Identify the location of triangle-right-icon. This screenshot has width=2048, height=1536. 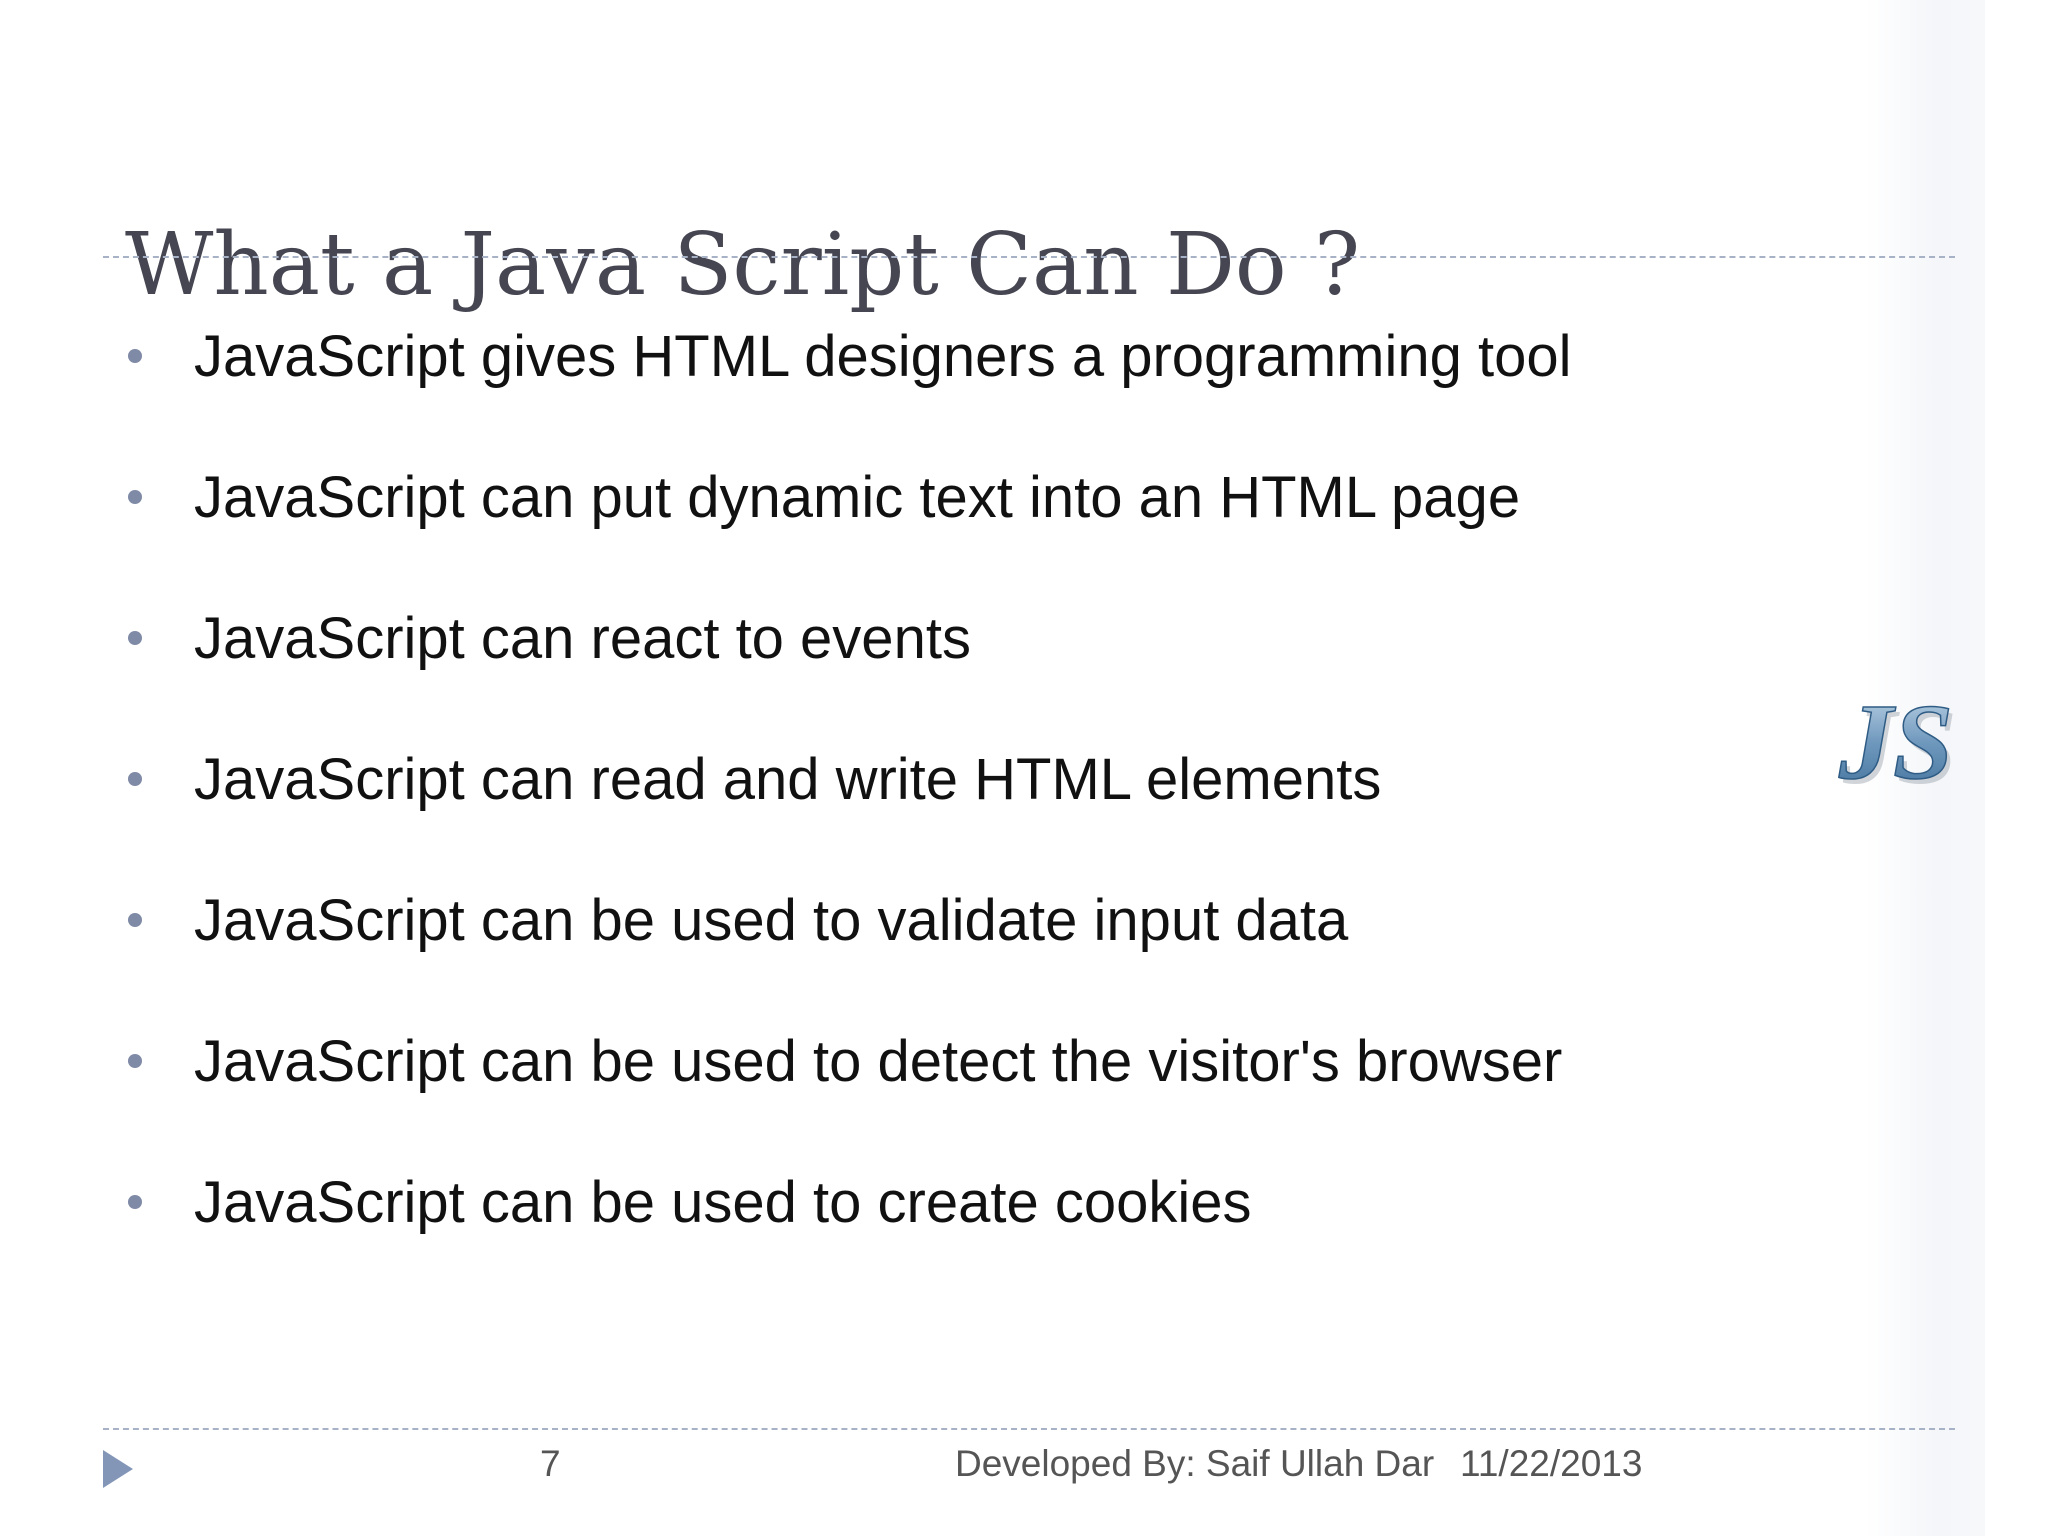
(118, 1469).